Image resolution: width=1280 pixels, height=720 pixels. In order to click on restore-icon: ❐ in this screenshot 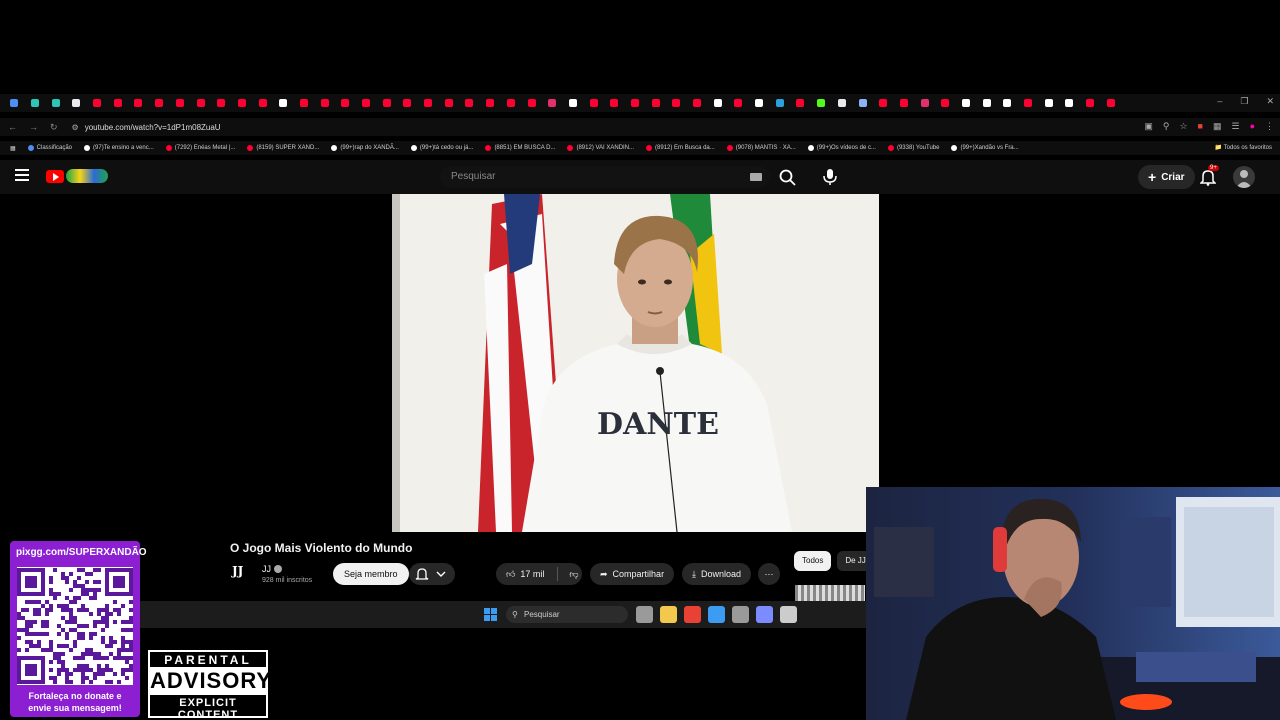, I will do `click(1244, 101)`.